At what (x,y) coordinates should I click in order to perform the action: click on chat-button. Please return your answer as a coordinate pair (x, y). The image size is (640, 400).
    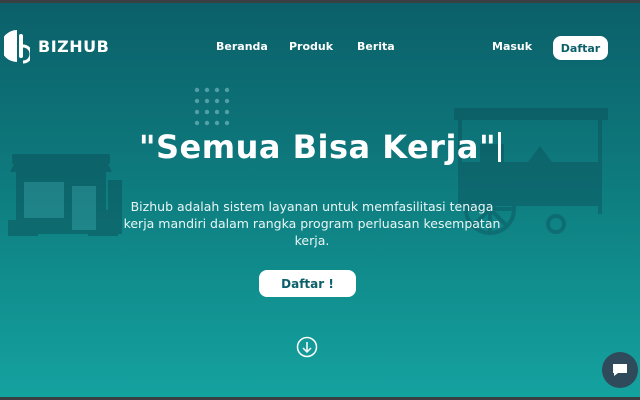
    Looking at the image, I should click on (620, 370).